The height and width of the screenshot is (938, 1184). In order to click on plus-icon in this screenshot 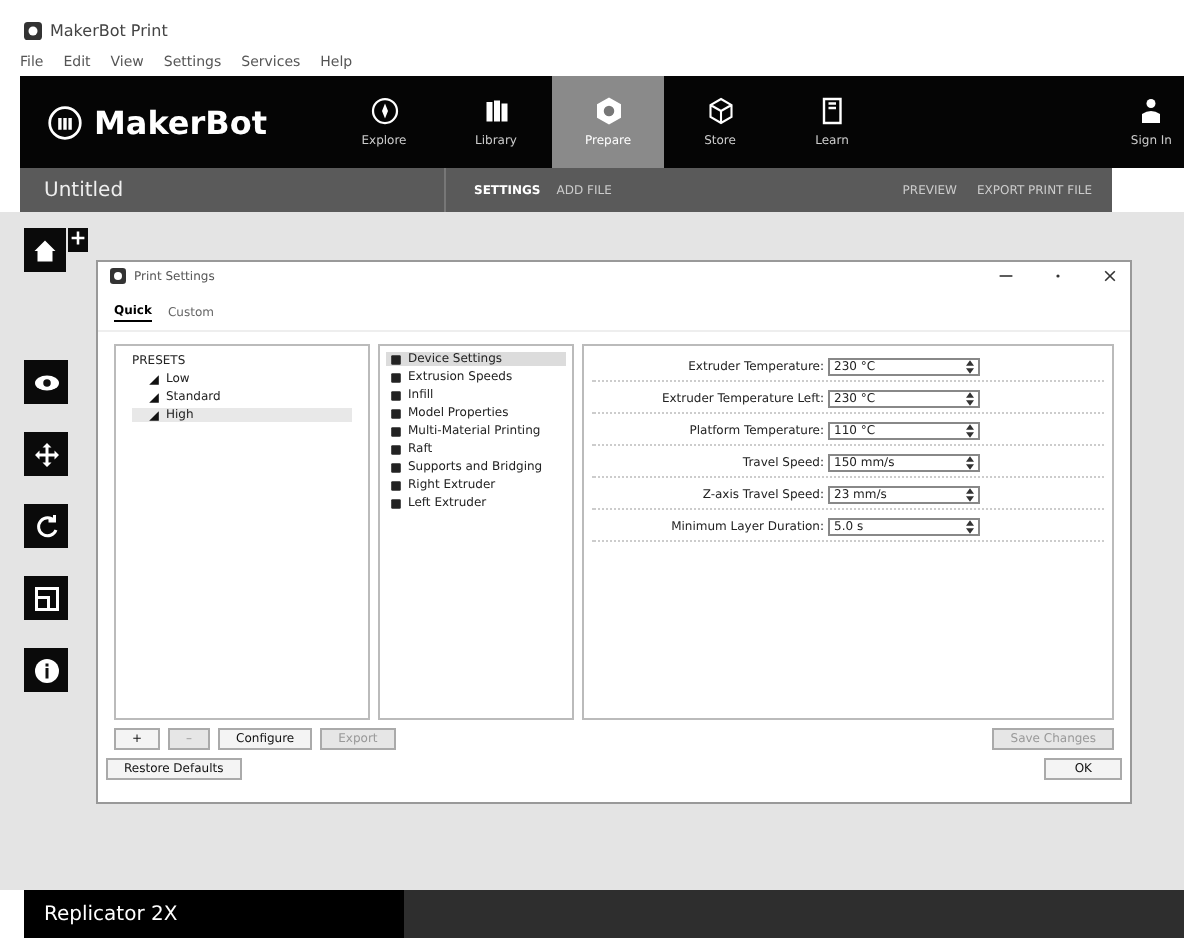, I will do `click(78, 238)`.